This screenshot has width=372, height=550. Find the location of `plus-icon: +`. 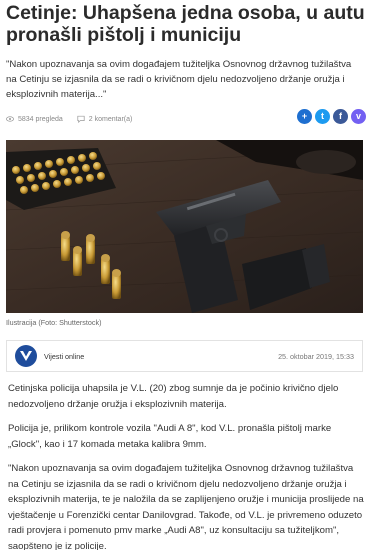

plus-icon: + is located at coordinates (304, 116).